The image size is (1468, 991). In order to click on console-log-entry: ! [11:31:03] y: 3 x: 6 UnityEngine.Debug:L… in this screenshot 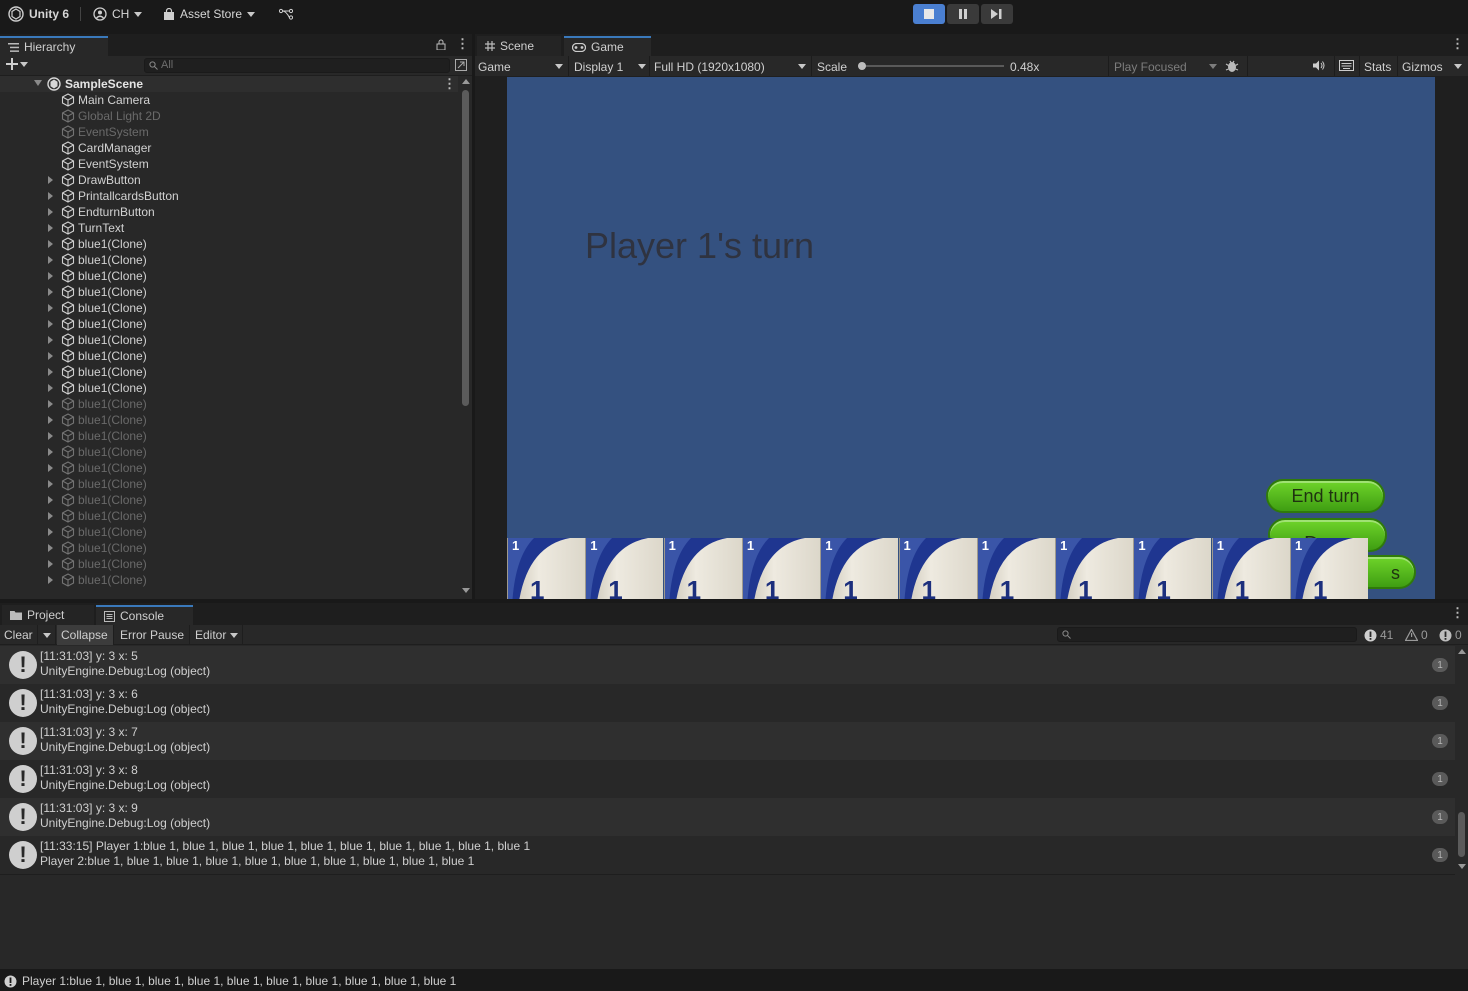, I will do `click(727, 703)`.